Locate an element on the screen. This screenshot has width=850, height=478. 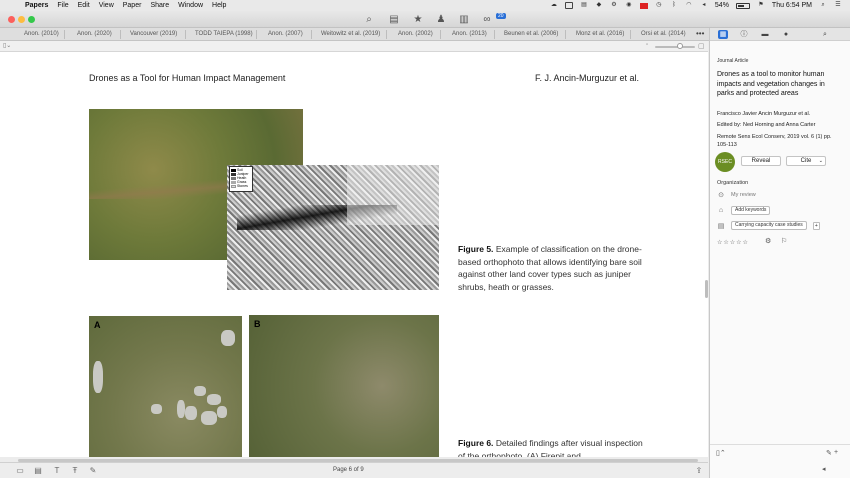
notes-icon: ▤ is located at coordinates (38, 470).